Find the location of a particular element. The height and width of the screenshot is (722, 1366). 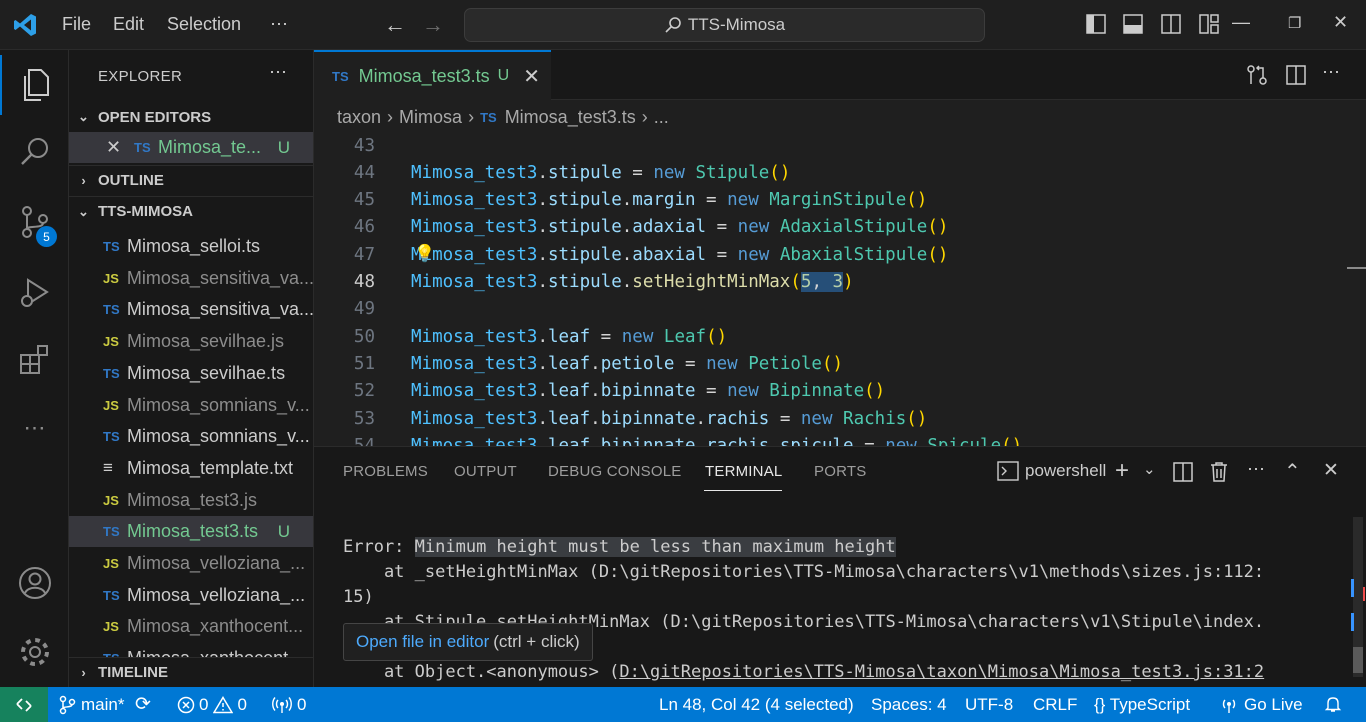

file-item: JS Mimosa_test3.js is located at coordinates (191, 500).